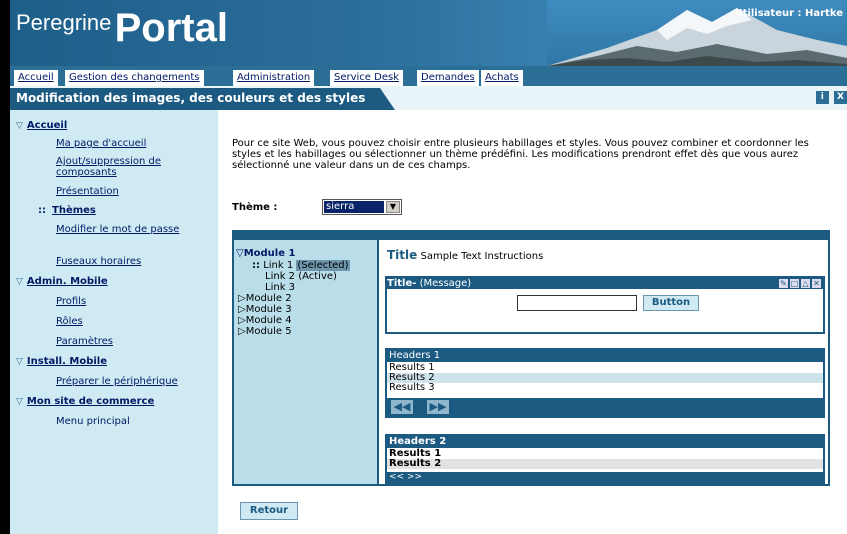 This screenshot has width=847, height=534. I want to click on selected-badge: (Selected), so click(323, 265).